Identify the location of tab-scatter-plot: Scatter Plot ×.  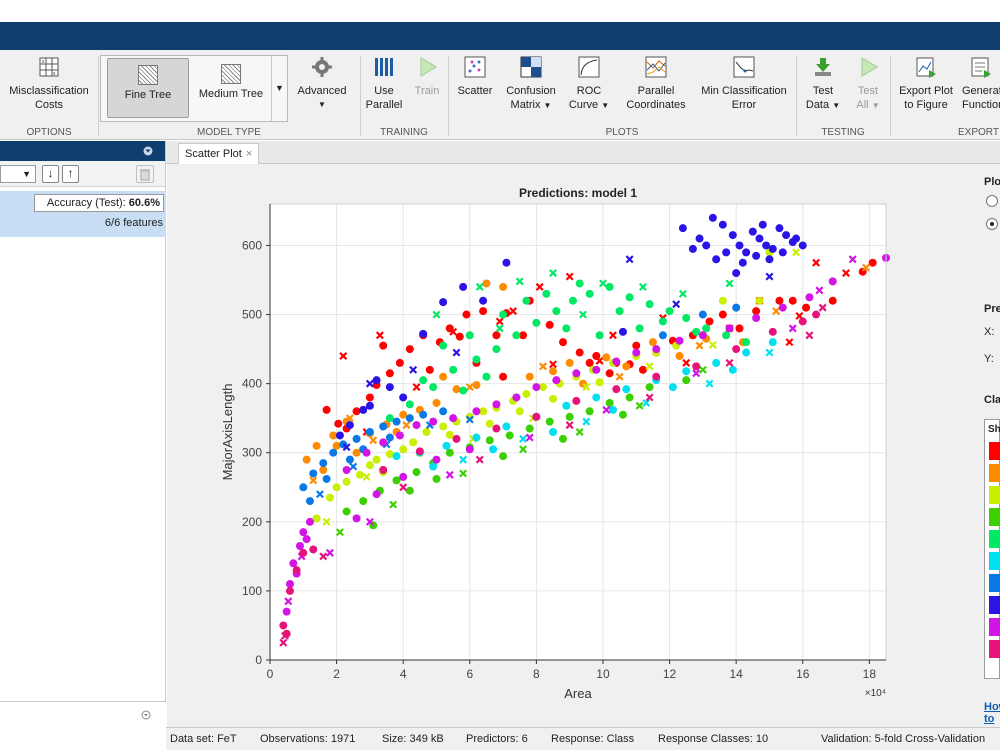
(219, 153).